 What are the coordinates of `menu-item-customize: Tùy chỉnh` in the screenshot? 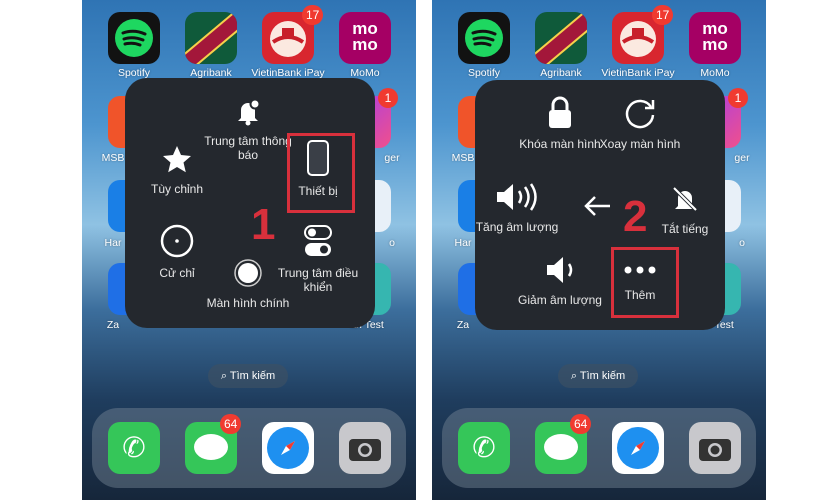 It's located at (177, 170).